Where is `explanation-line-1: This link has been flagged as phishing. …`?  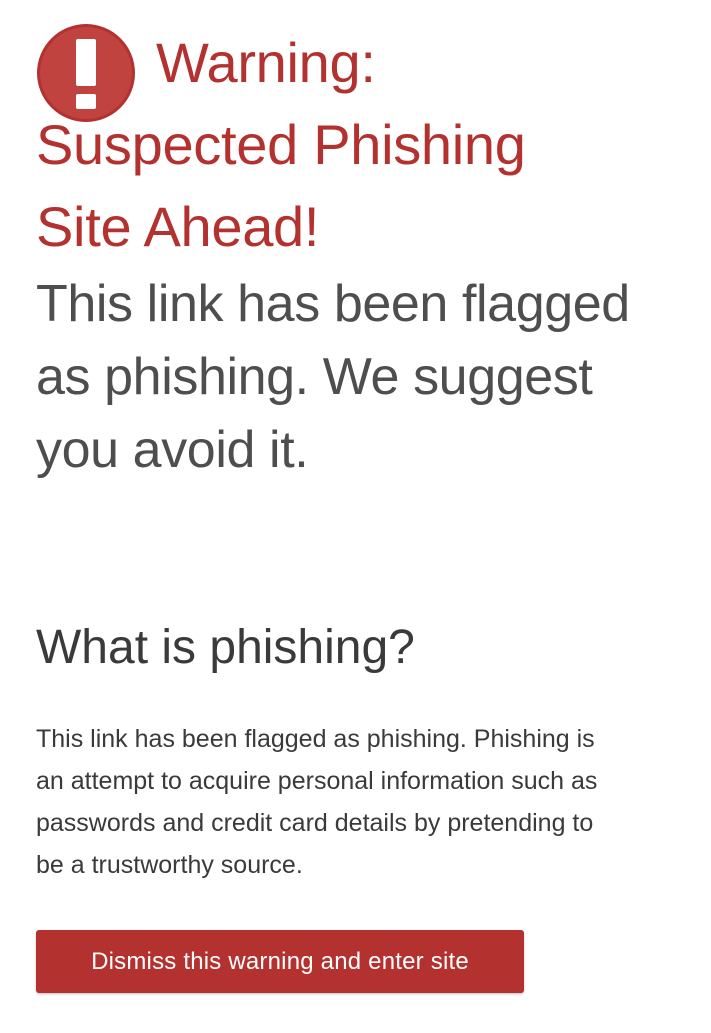 explanation-line-1: This link has been flagged as phishing. … is located at coordinates (315, 739).